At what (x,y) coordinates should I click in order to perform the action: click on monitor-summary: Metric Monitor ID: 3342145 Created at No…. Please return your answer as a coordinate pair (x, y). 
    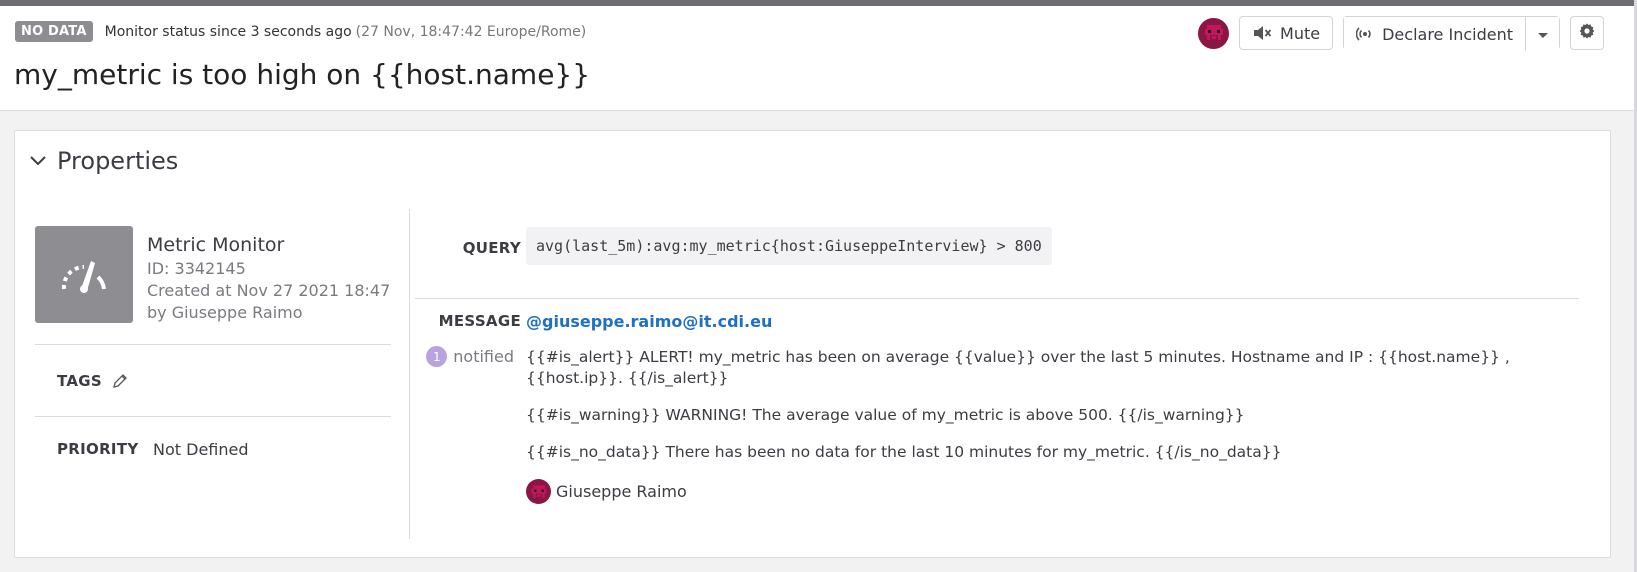
    Looking at the image, I should click on (213, 353).